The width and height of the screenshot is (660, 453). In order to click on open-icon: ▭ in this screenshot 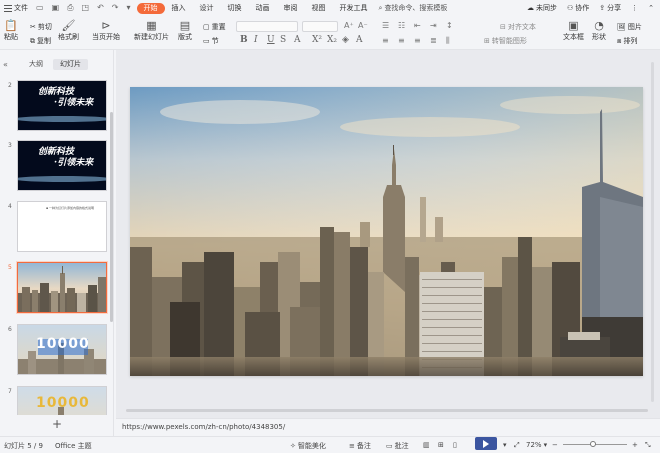, I will do `click(40, 8)`.